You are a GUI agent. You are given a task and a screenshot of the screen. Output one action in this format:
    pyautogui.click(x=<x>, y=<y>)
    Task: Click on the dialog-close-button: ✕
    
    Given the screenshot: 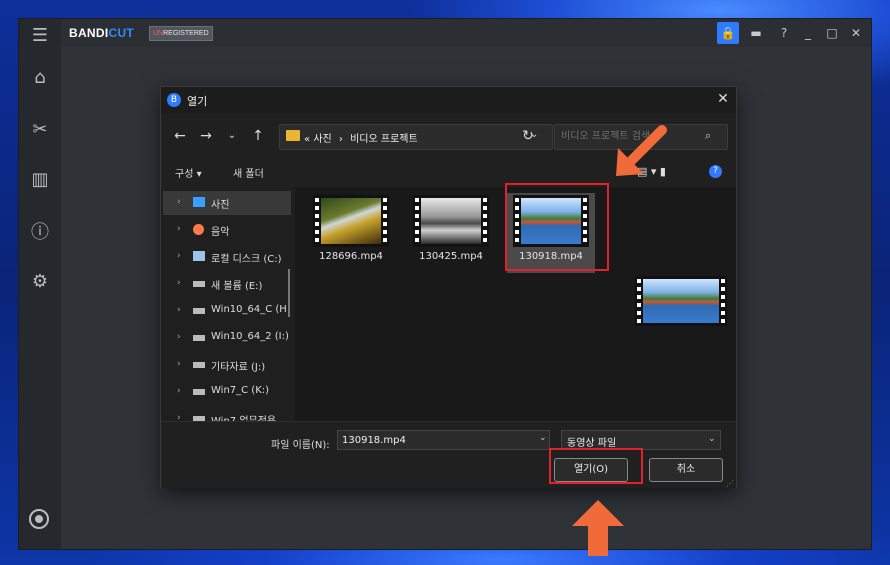 What is the action you would take?
    pyautogui.click(x=723, y=99)
    